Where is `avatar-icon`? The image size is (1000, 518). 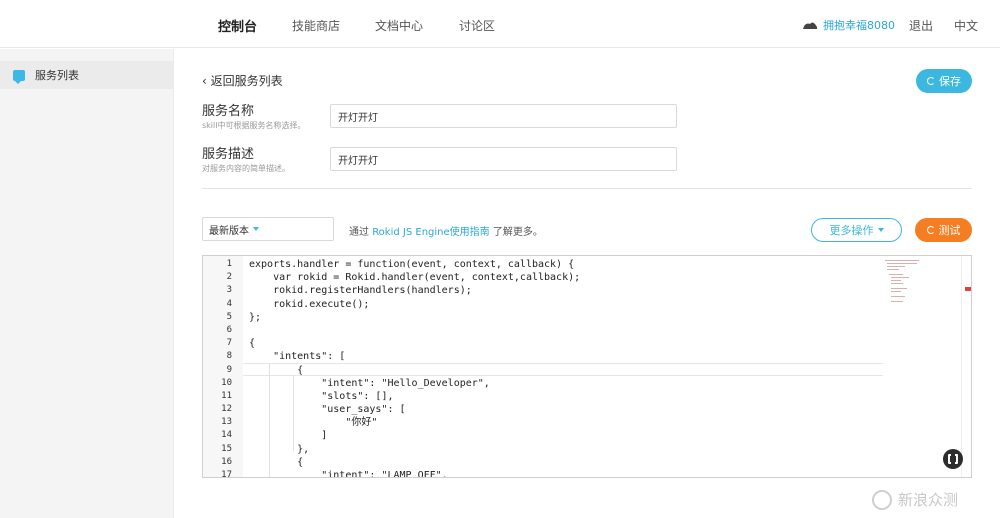 avatar-icon is located at coordinates (810, 25).